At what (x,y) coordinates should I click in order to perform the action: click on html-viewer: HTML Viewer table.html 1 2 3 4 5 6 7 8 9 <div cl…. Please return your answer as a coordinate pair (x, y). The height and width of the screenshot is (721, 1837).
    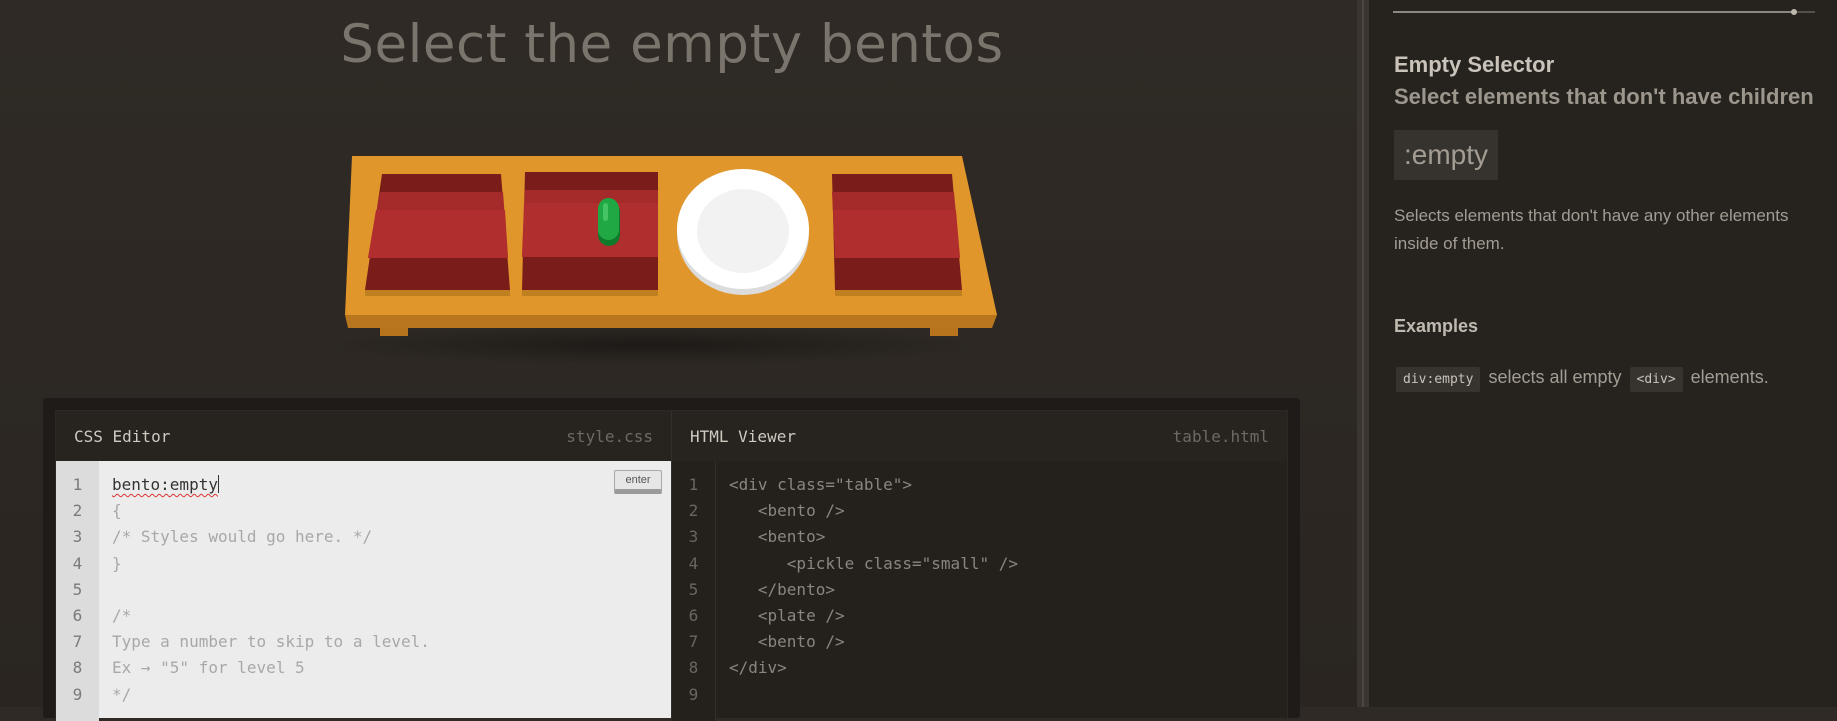
    Looking at the image, I should click on (979, 566).